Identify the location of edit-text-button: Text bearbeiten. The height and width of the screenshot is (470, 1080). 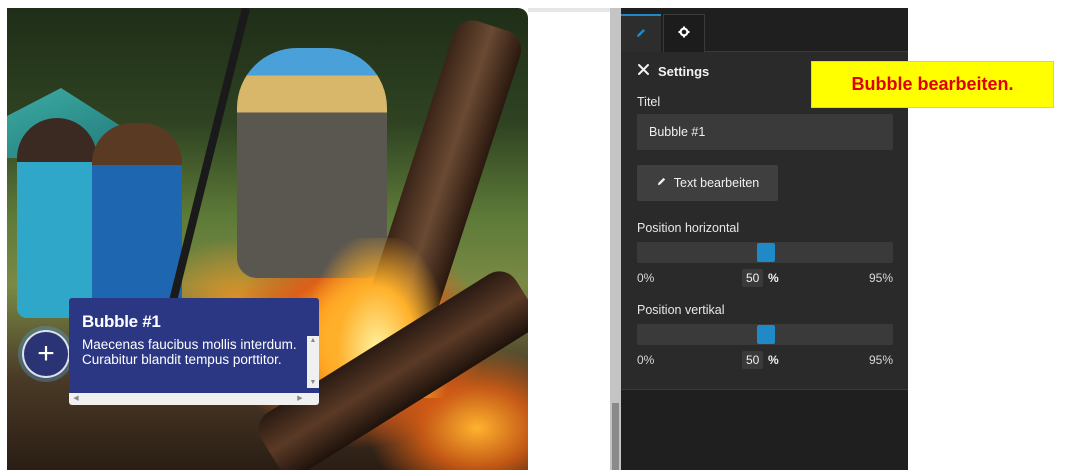
(707, 183).